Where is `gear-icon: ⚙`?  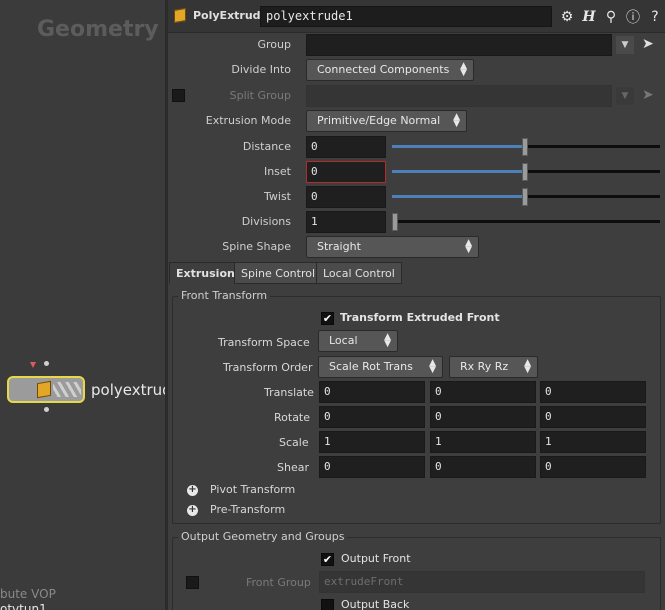 gear-icon: ⚙ is located at coordinates (567, 17).